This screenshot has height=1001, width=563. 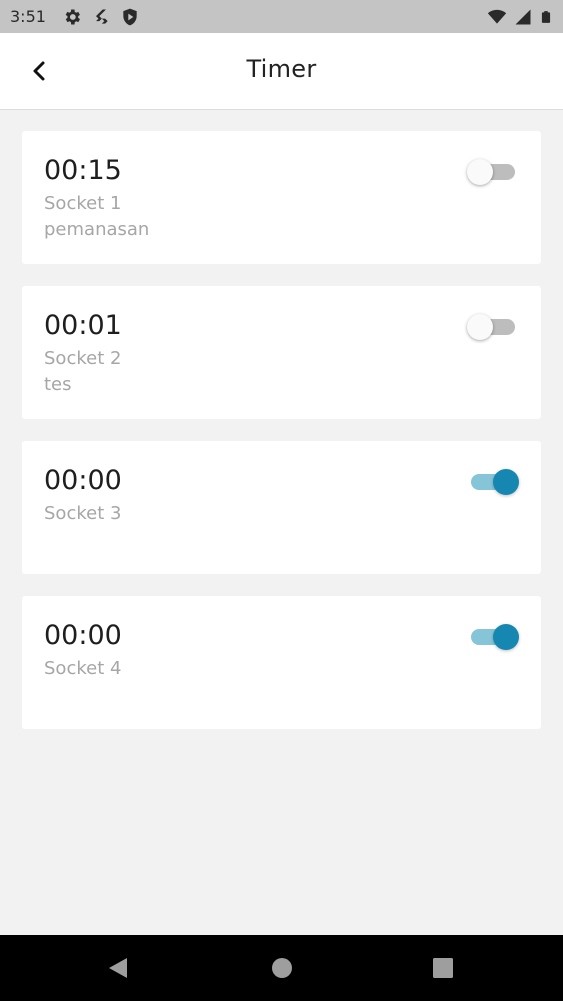 I want to click on shield-icon, so click(x=130, y=17).